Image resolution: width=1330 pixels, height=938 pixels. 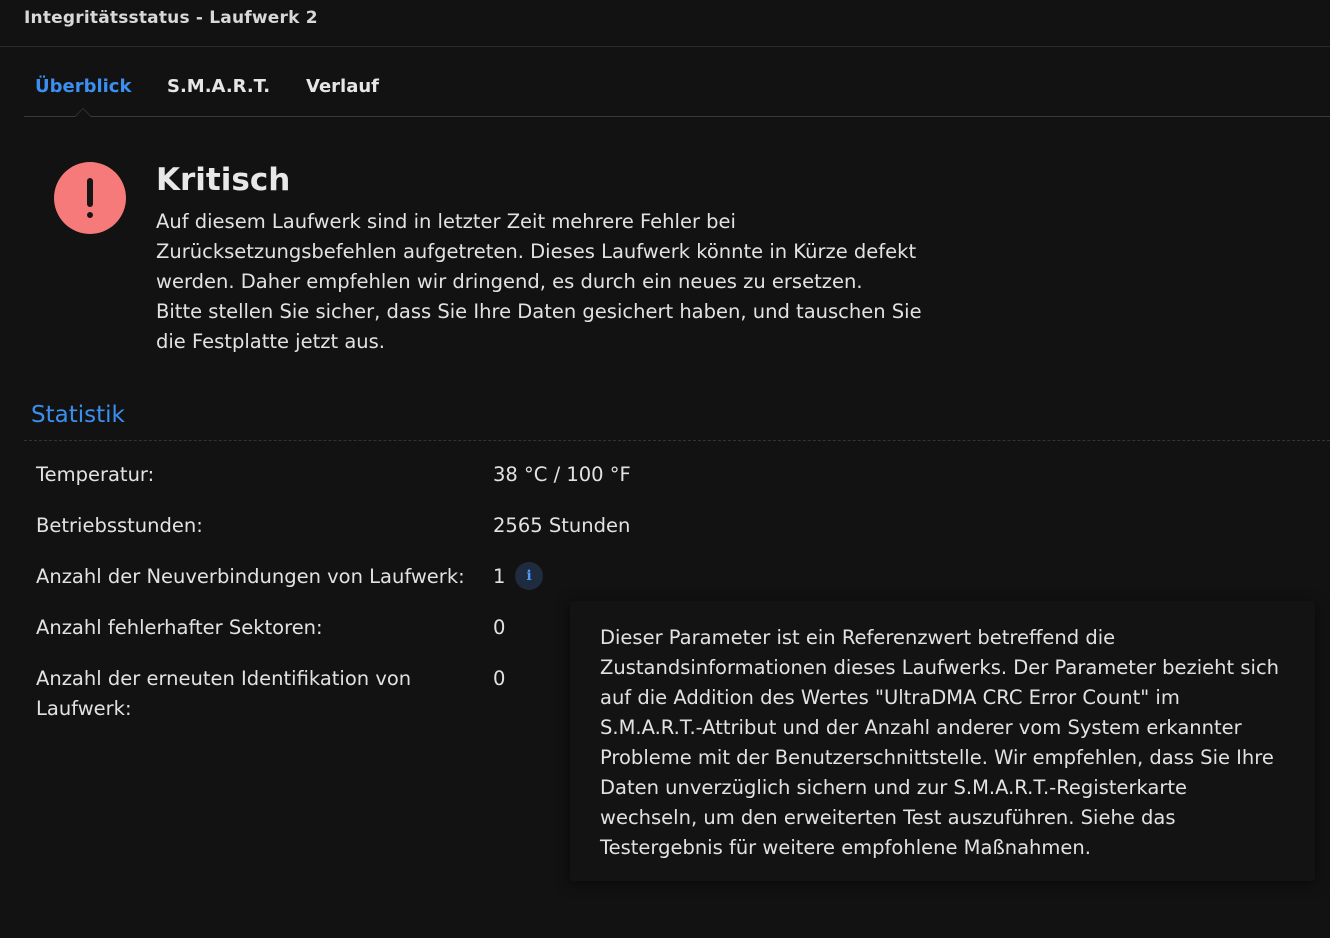 What do you see at coordinates (562, 525) in the screenshot?
I see `stat-value-operating-hours: 2565 Stunden` at bounding box center [562, 525].